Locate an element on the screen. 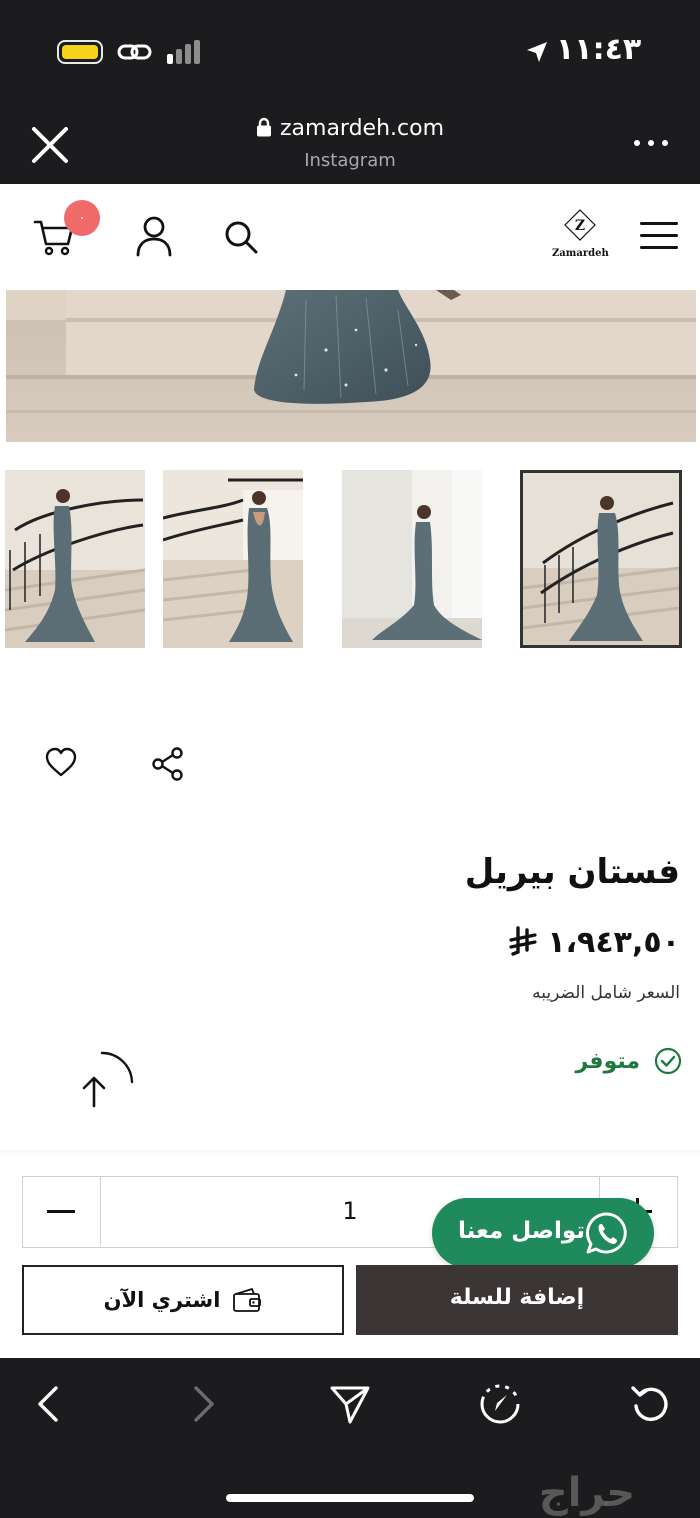 Image resolution: width=700 pixels, height=1518 pixels. home-indicator is located at coordinates (350, 1498).